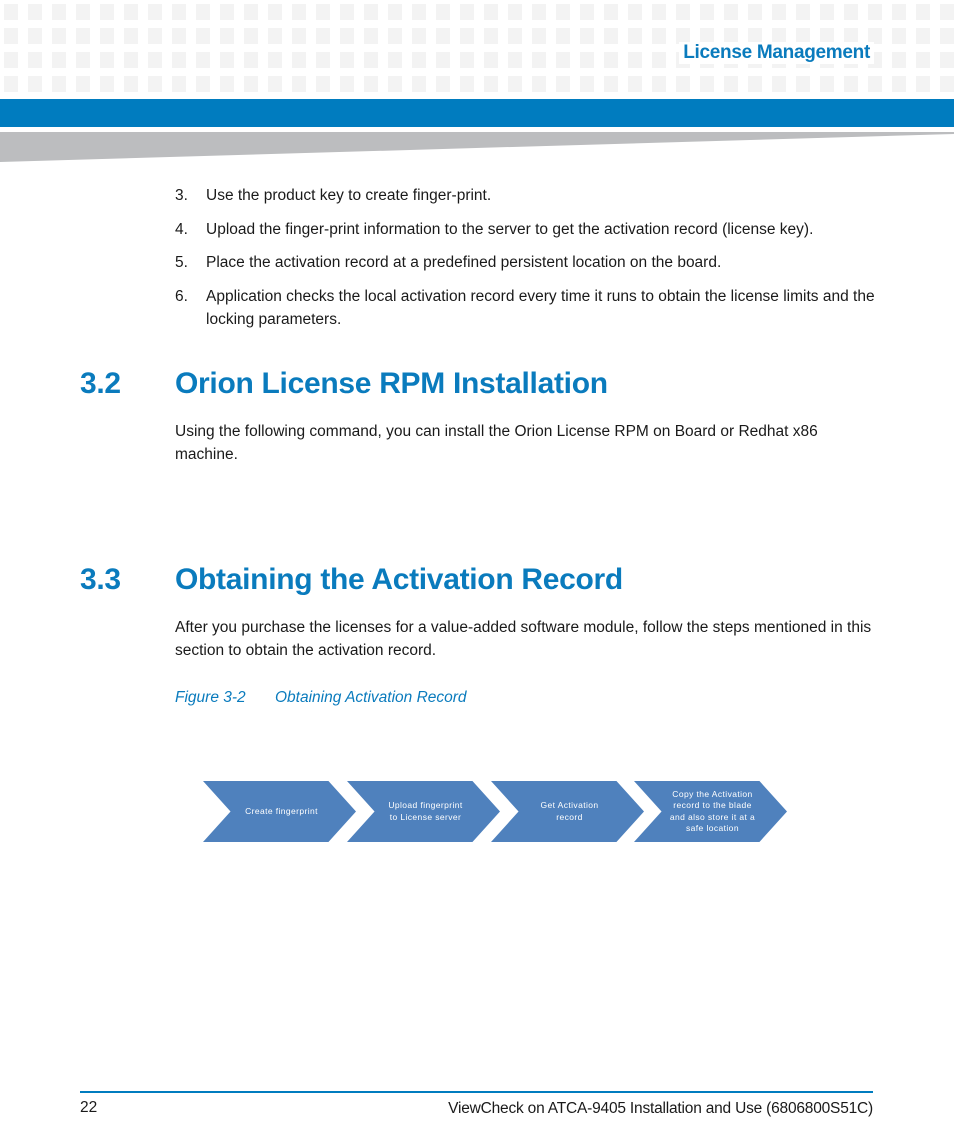  Describe the element at coordinates (89, 1107) in the screenshot. I see `page-number: 22` at that location.